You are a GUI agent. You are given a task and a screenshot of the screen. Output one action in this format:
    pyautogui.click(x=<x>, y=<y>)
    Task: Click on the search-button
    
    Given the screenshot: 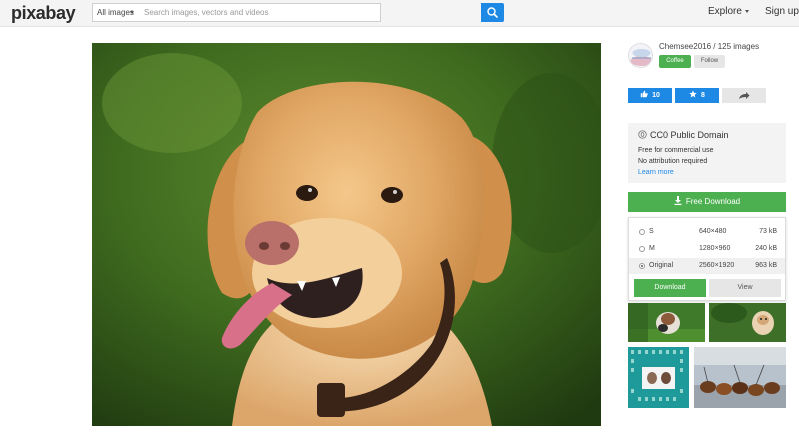 What is the action you would take?
    pyautogui.click(x=492, y=12)
    